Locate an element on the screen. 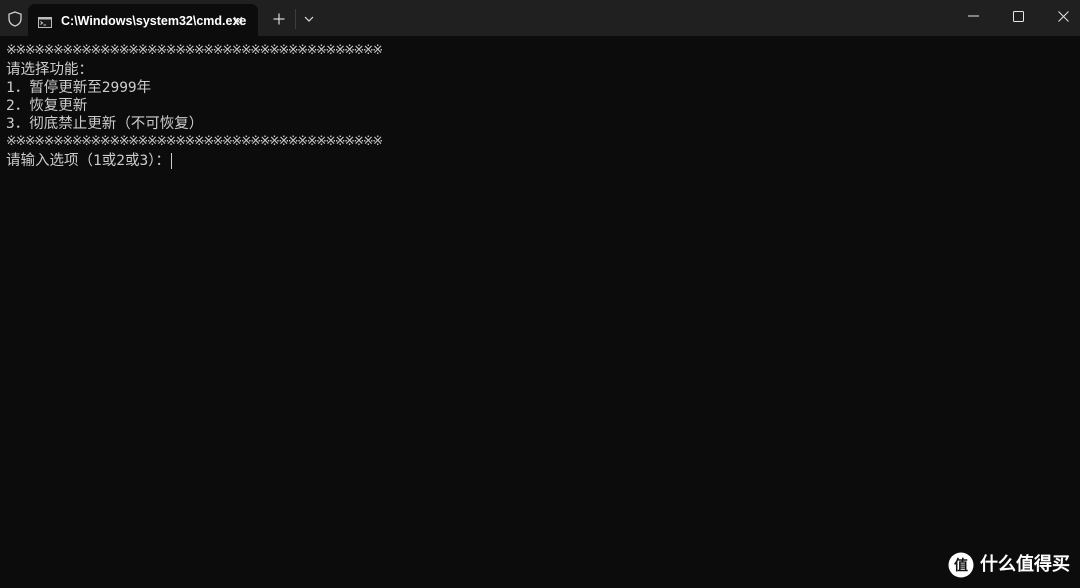  svg-text: 值 is located at coordinates (961, 565).